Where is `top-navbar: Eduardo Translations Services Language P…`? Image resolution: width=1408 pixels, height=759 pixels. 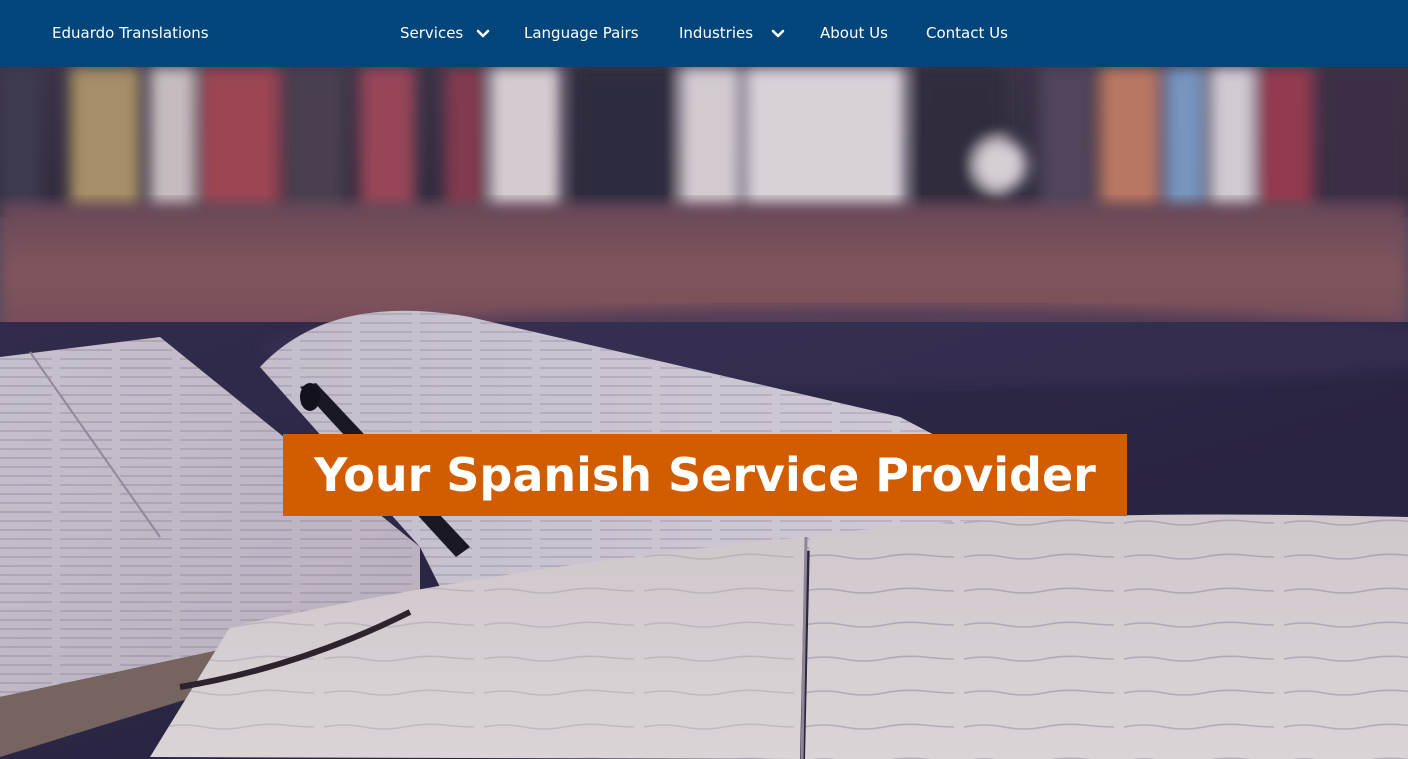
top-navbar: Eduardo Translations Services Language P… is located at coordinates (704, 33).